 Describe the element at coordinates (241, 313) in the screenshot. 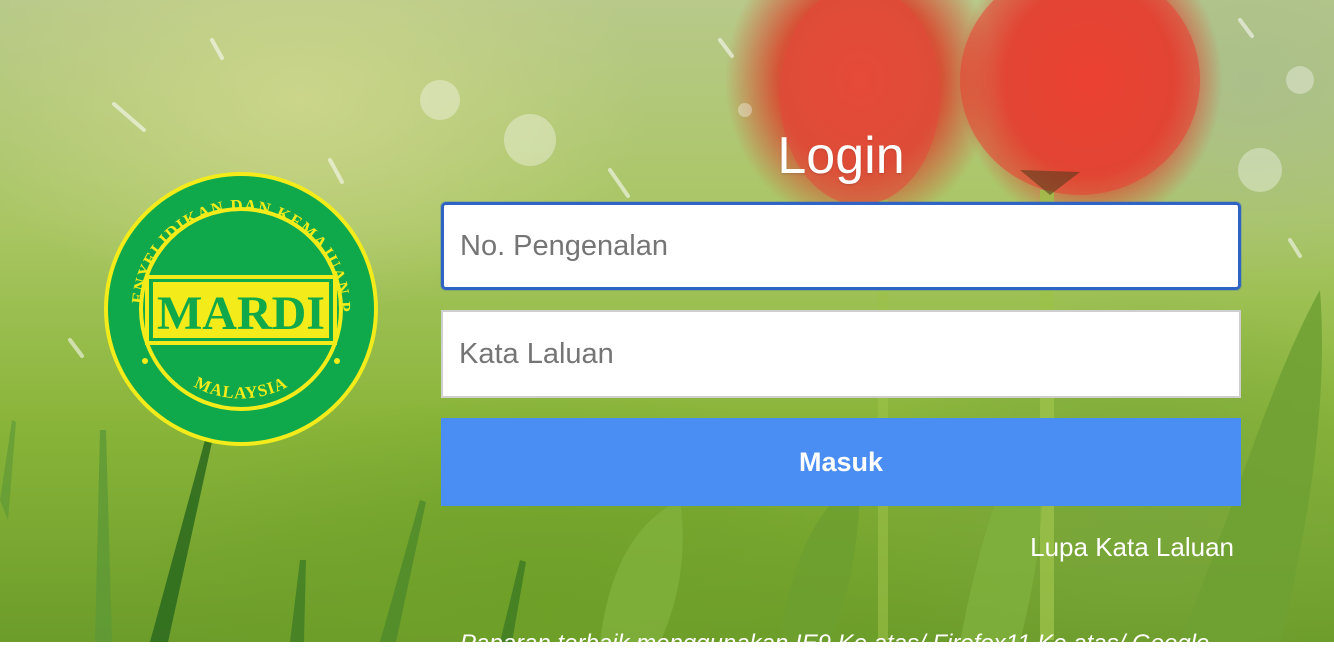

I see `logo-center-text: MARDI` at that location.